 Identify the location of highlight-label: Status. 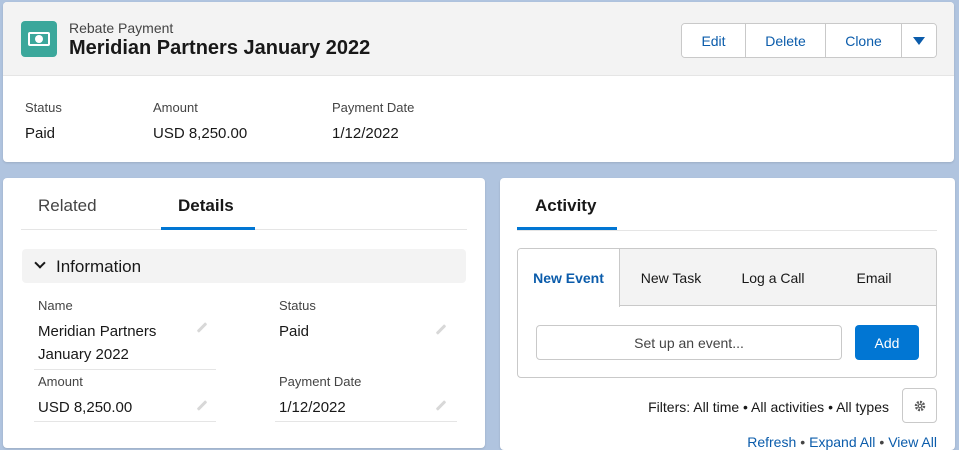
(43, 107).